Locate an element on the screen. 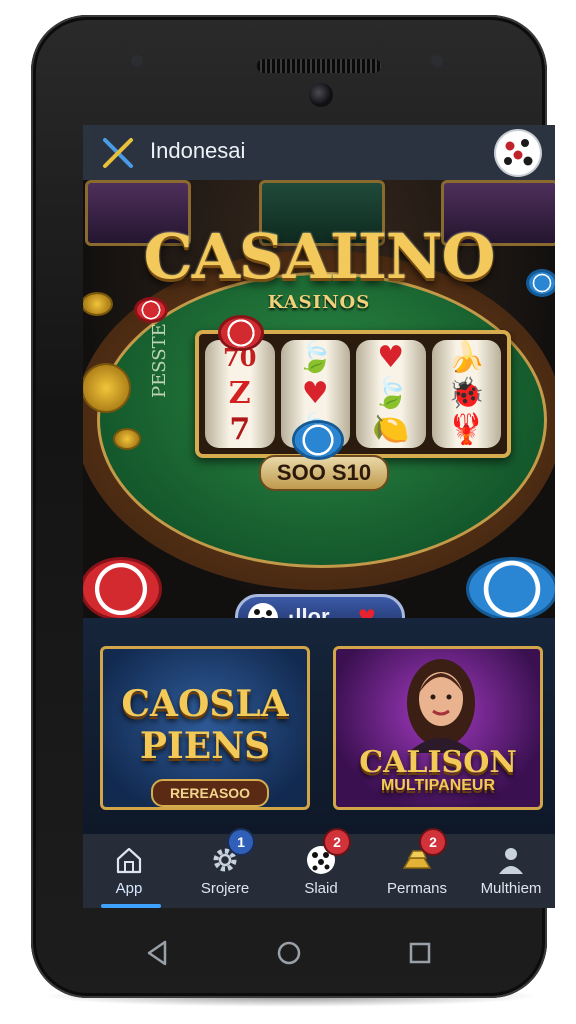  proximity-sensor is located at coordinates (137, 61).